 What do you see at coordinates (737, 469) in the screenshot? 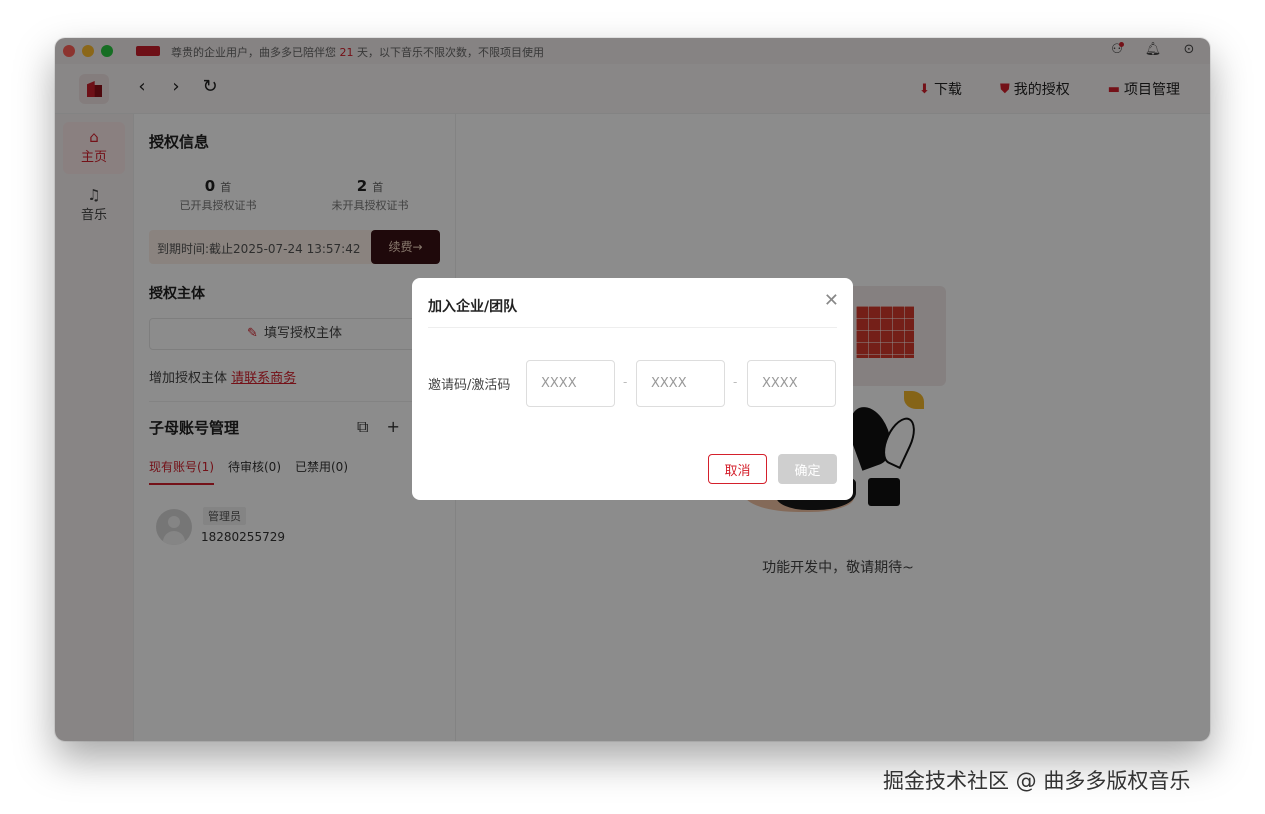
I see `cancel-button: 取消` at bounding box center [737, 469].